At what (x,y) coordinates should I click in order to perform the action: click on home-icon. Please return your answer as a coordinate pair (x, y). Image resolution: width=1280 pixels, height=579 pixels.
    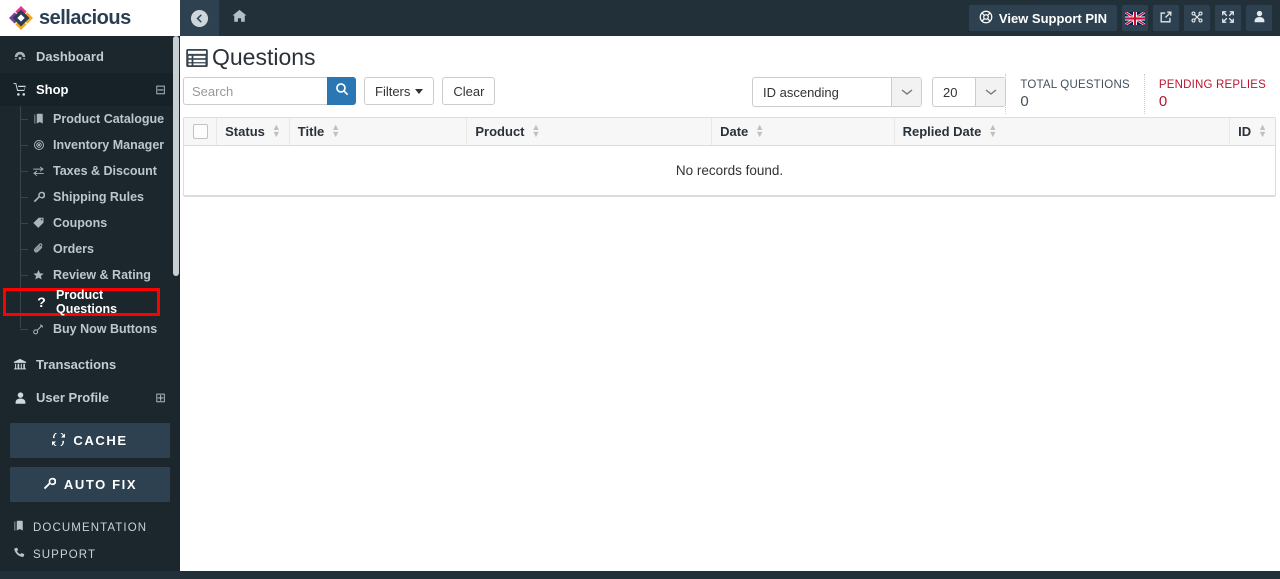
    Looking at the image, I should click on (239, 18).